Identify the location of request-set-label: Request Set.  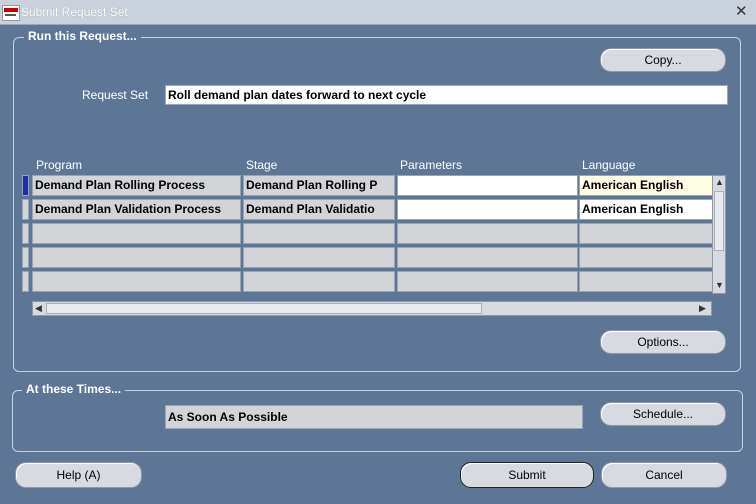
(115, 95).